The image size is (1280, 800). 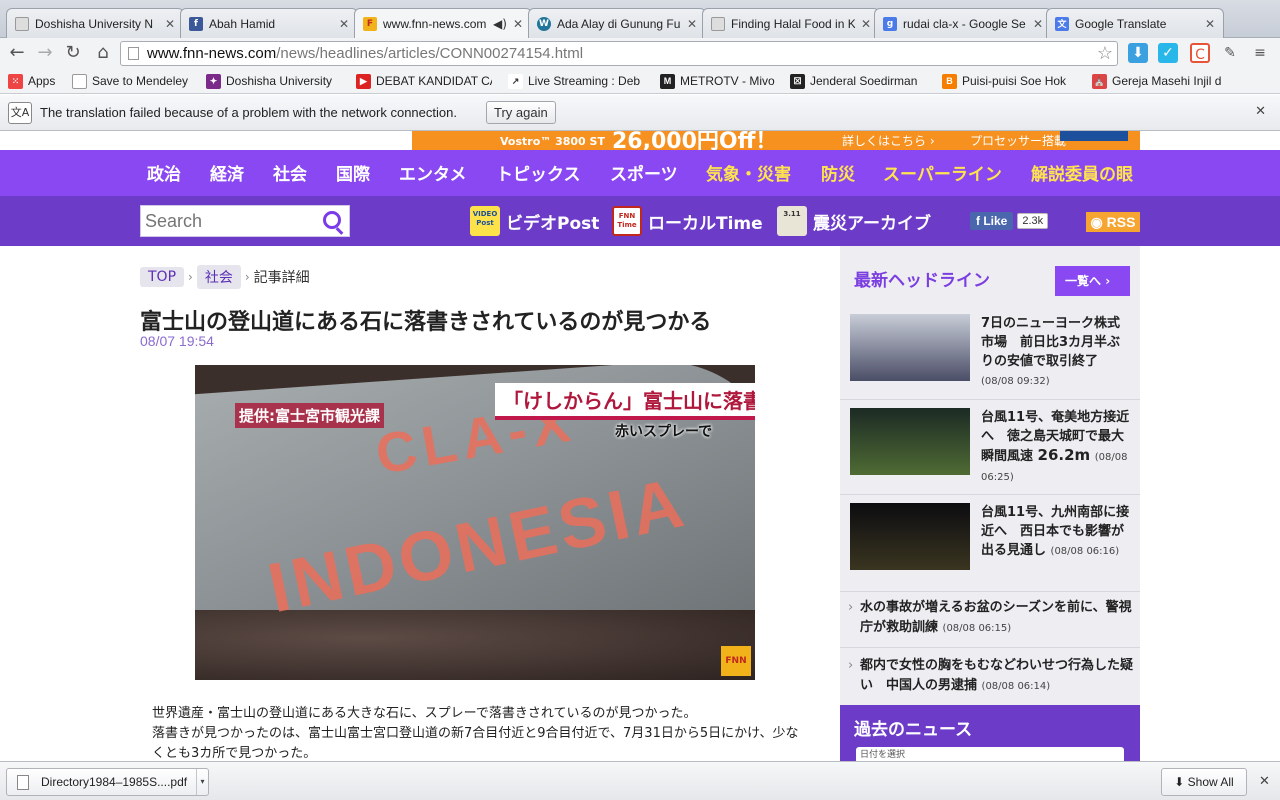 I want to click on reload-icon: ↻, so click(x=73, y=53).